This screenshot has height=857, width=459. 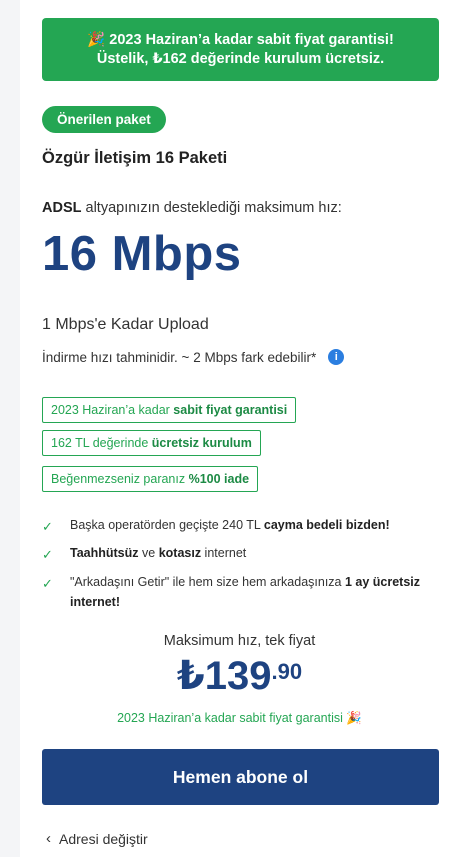 What do you see at coordinates (125, 324) in the screenshot?
I see `upload-speed: 1 Mbps'e Kadar Upload` at bounding box center [125, 324].